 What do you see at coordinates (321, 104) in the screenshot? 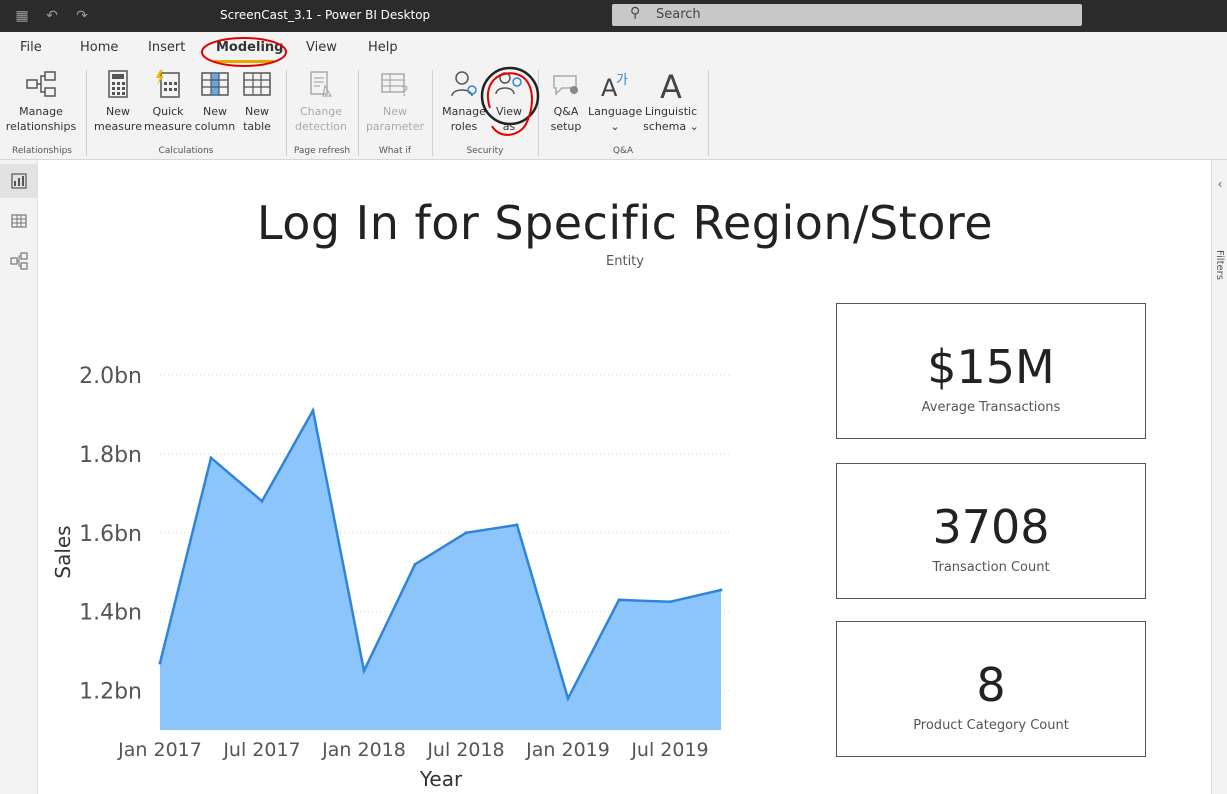
I see `change-detection-button: Change detection` at bounding box center [321, 104].